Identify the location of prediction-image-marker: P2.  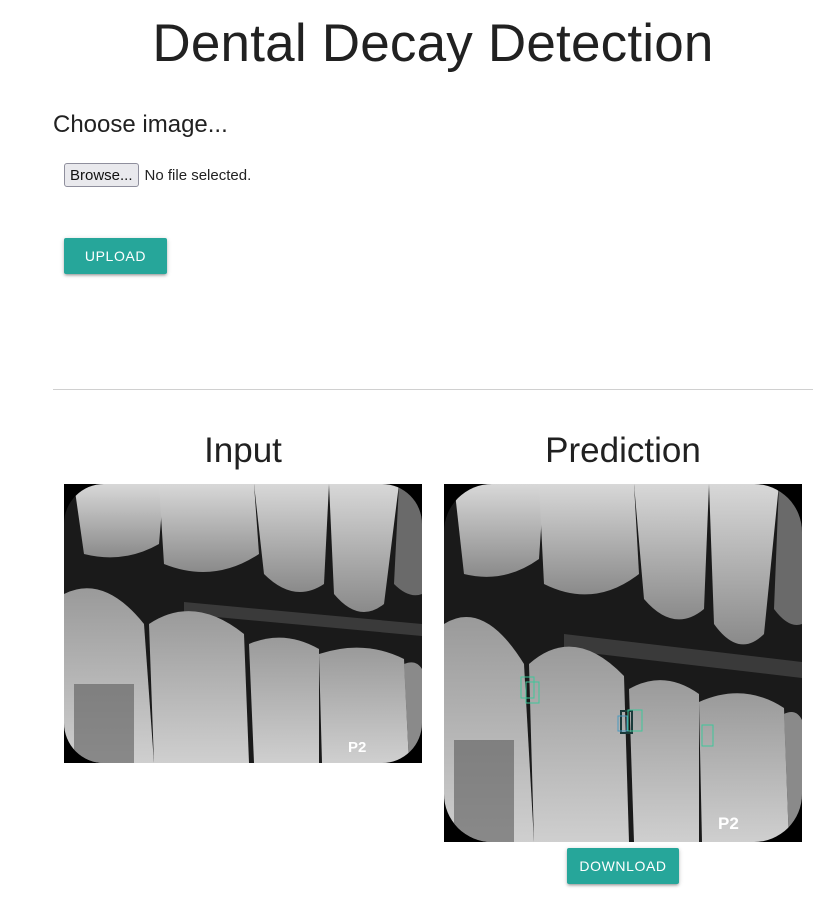
(728, 823).